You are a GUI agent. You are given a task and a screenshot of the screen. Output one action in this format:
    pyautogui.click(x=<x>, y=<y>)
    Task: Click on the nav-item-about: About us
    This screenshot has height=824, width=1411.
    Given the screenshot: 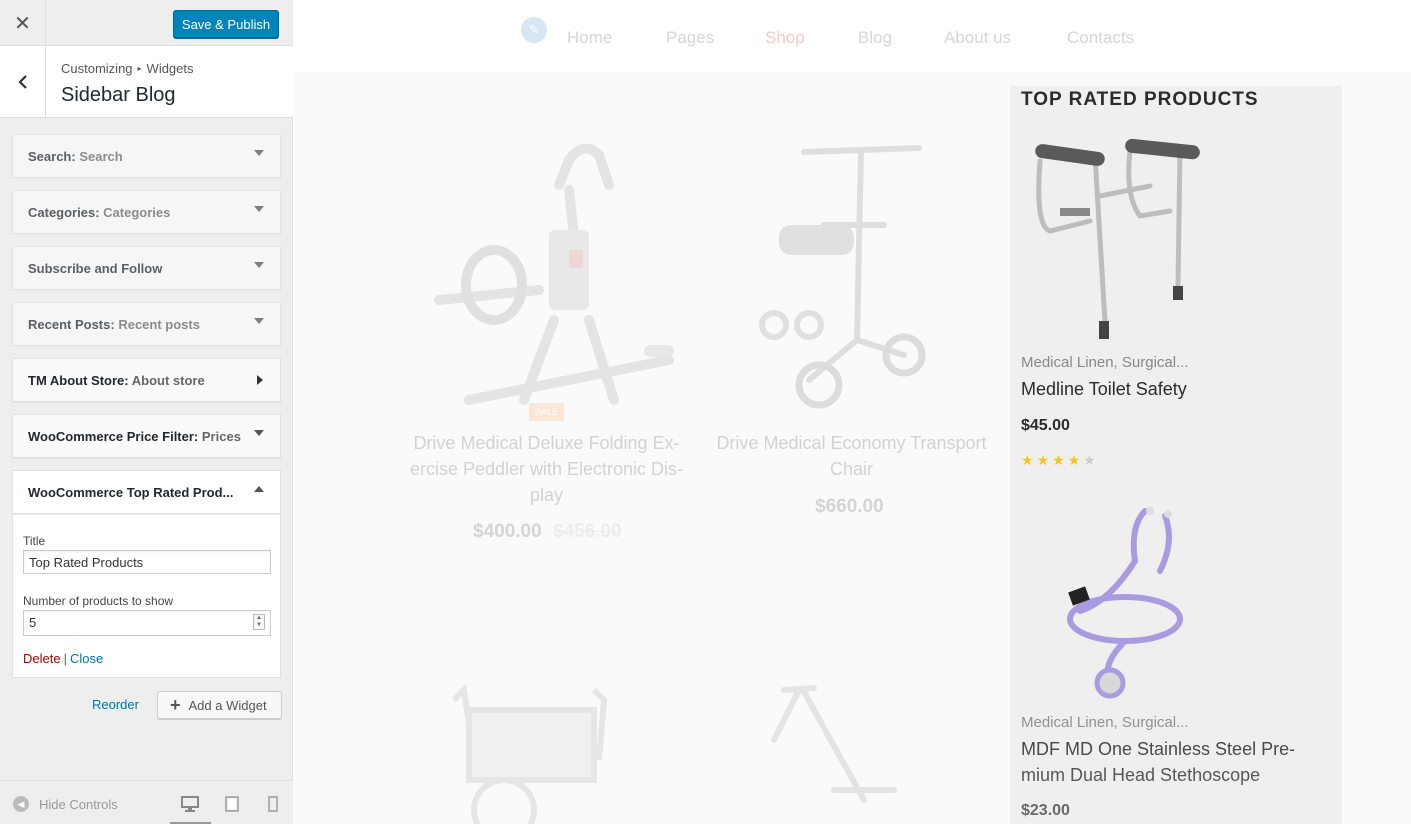 What is the action you would take?
    pyautogui.click(x=977, y=38)
    